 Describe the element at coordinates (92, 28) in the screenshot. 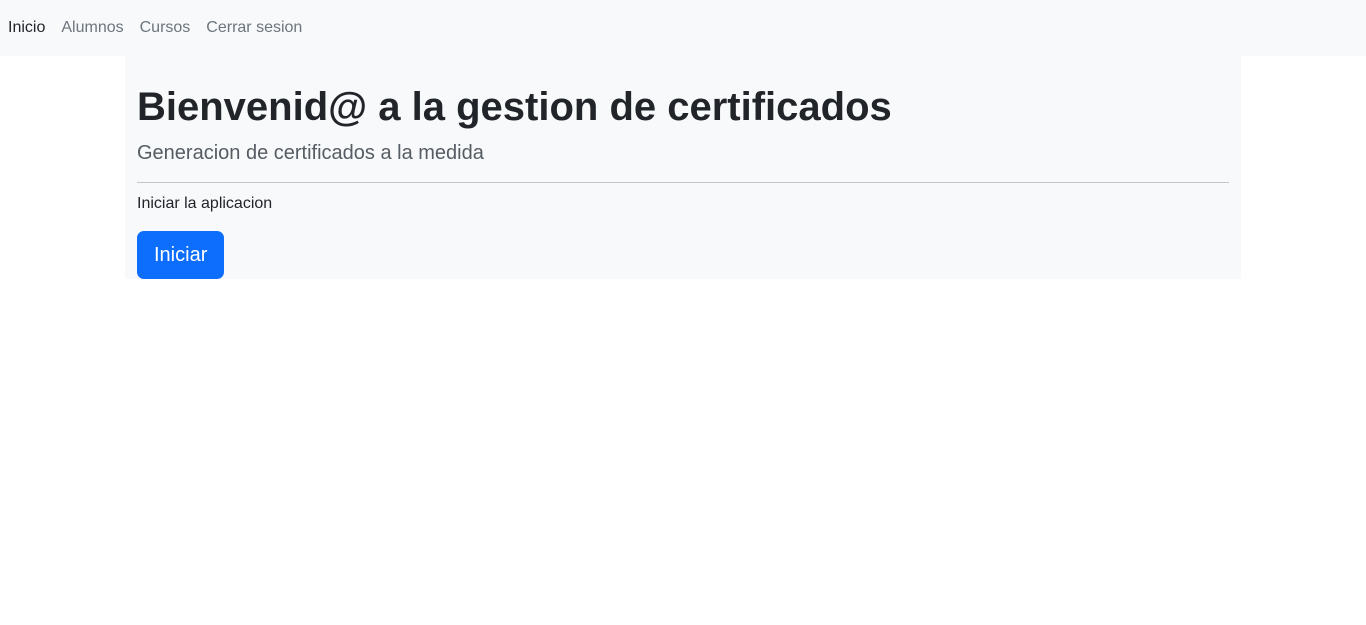

I see `nav-link-alumnos: Alumnos` at that location.